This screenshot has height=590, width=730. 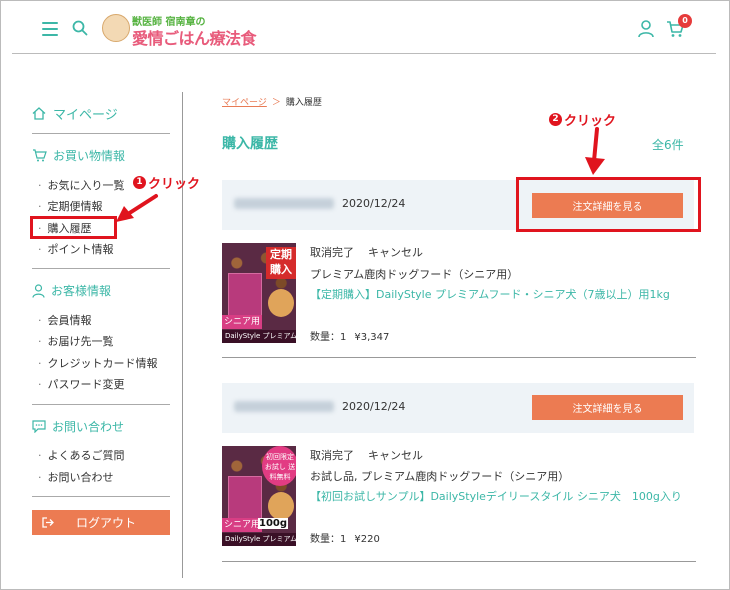 I want to click on breadcrumb: マイページ ＞ 購入履歴, so click(x=272, y=101).